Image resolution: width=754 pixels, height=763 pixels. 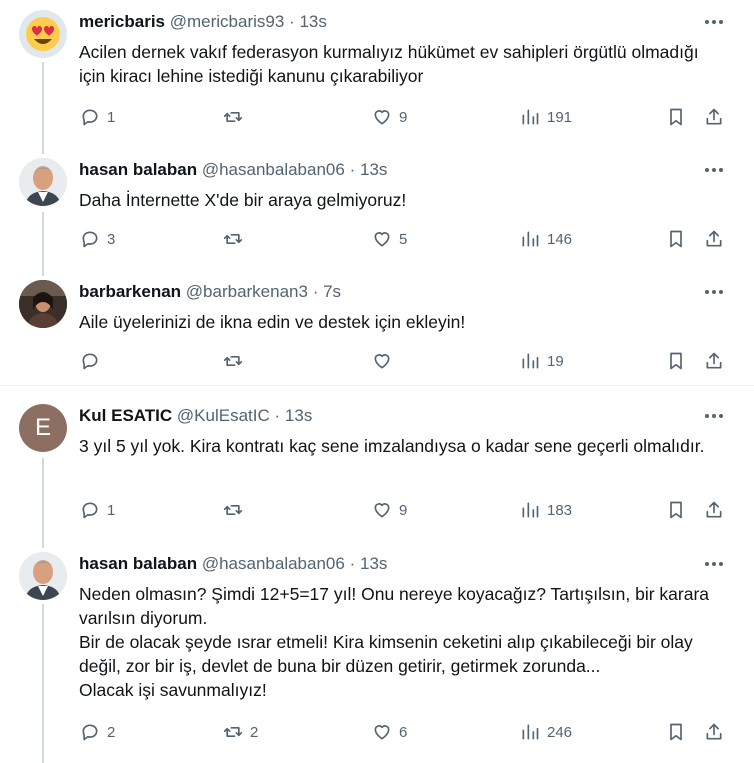 I want to click on conversation-divider, so click(x=377, y=385).